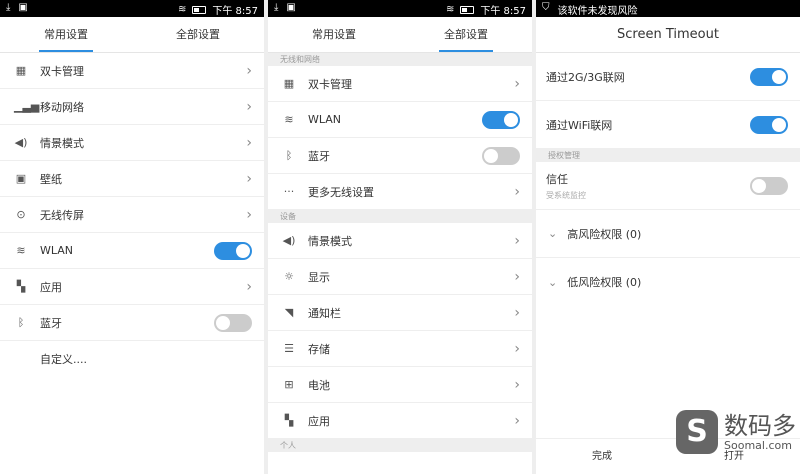  Describe the element at coordinates (668, 155) in the screenshot. I see `section-header-permissions: 授权管理` at that location.